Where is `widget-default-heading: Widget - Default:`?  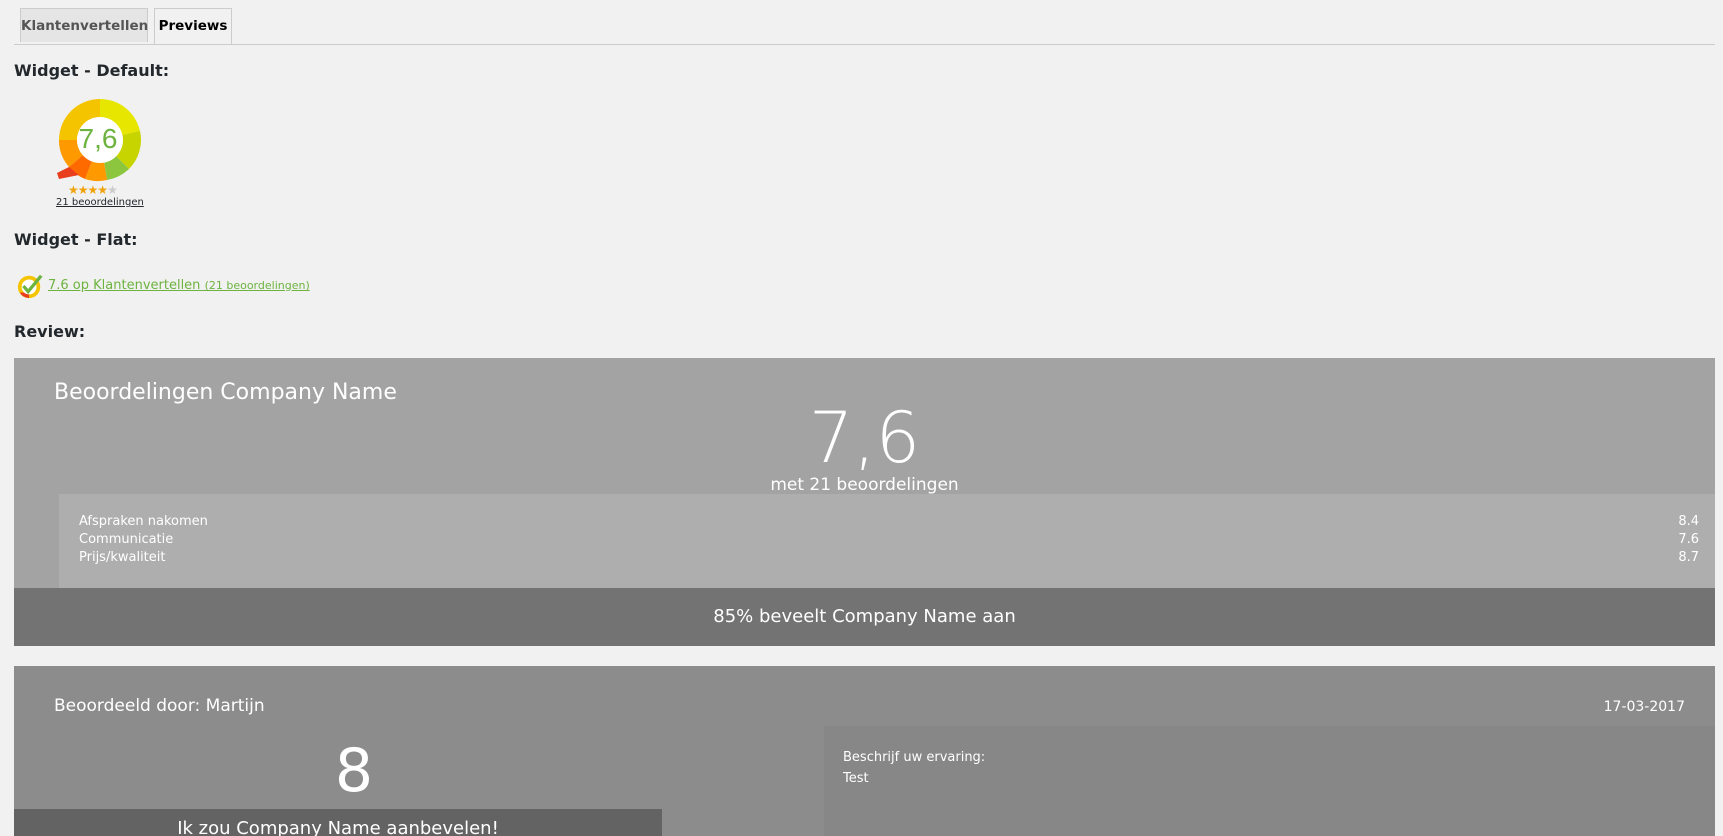 widget-default-heading: Widget - Default: is located at coordinates (92, 70).